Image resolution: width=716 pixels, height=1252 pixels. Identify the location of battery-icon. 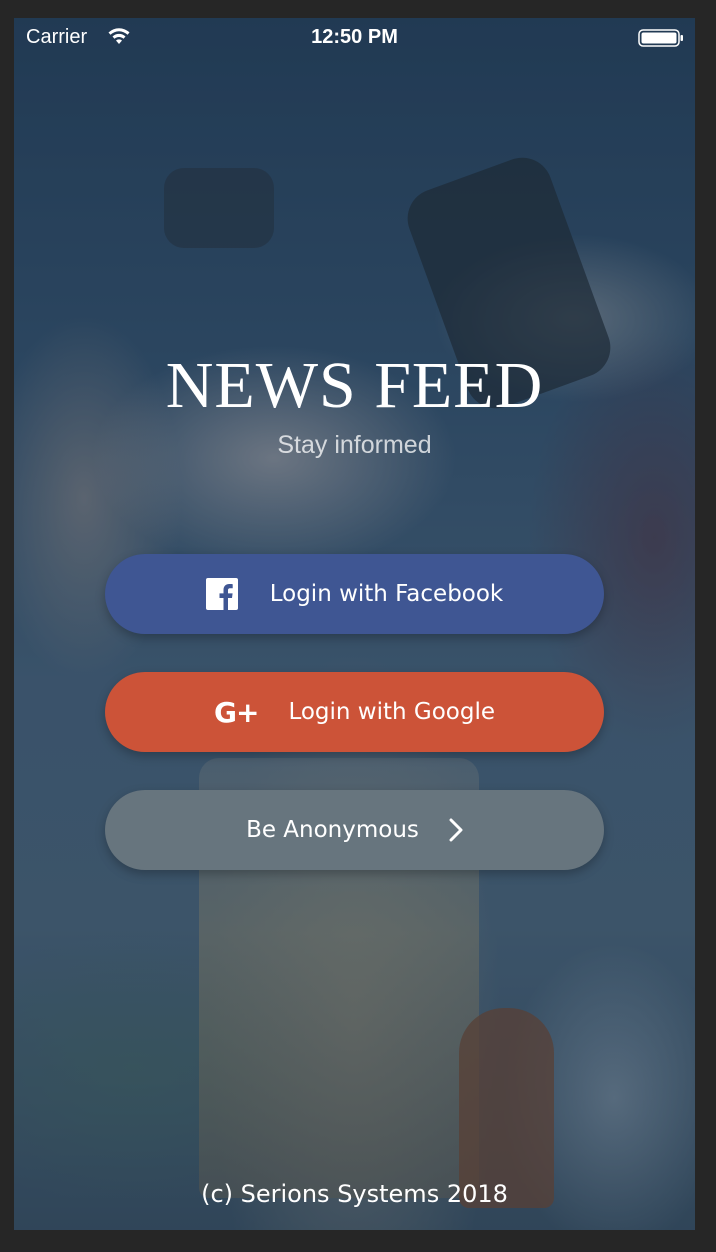
(660, 38).